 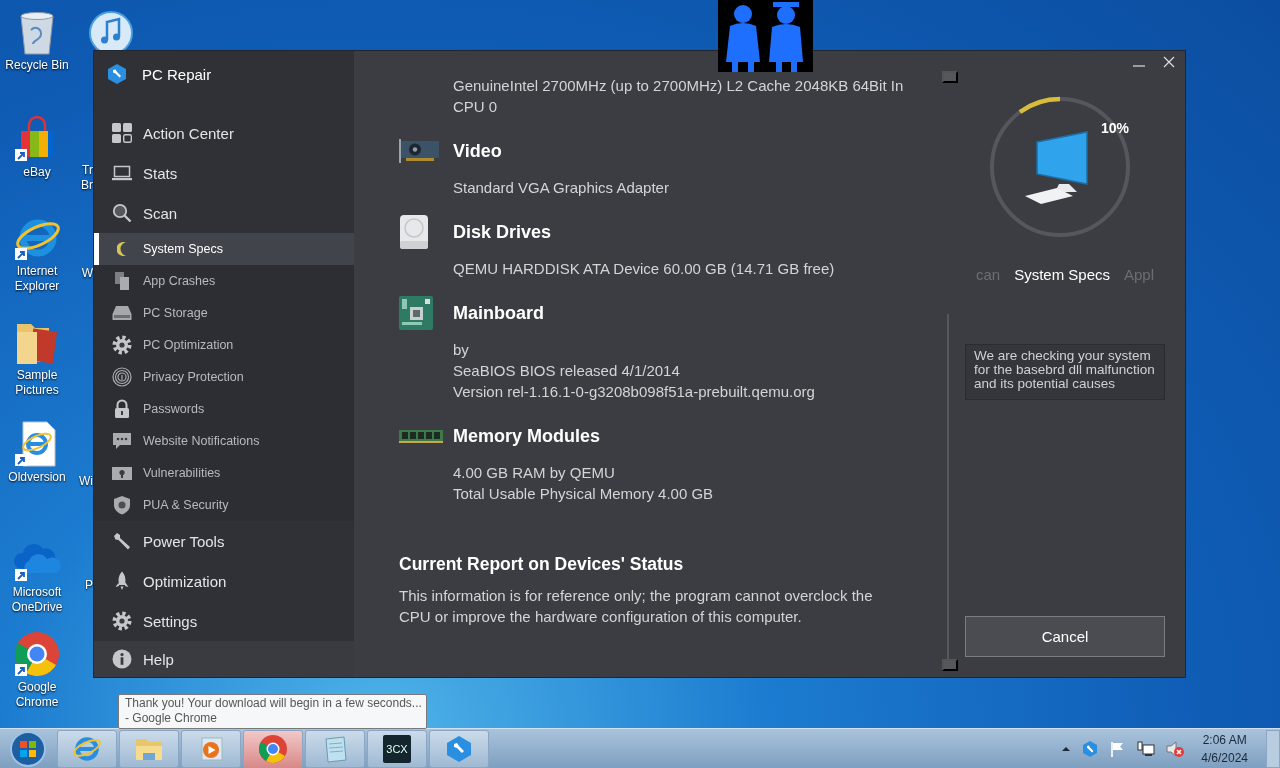 What do you see at coordinates (37, 695) in the screenshot?
I see `icon-label: Google Chrome` at bounding box center [37, 695].